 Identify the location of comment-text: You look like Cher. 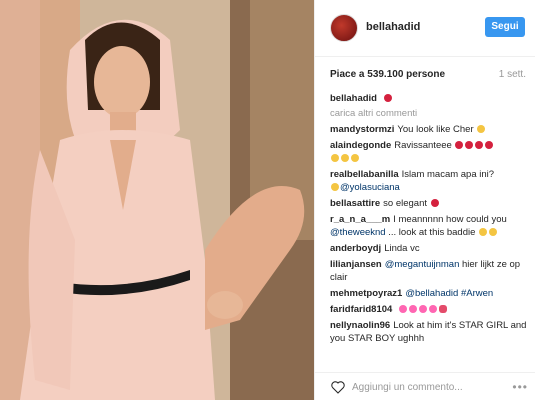
(435, 129).